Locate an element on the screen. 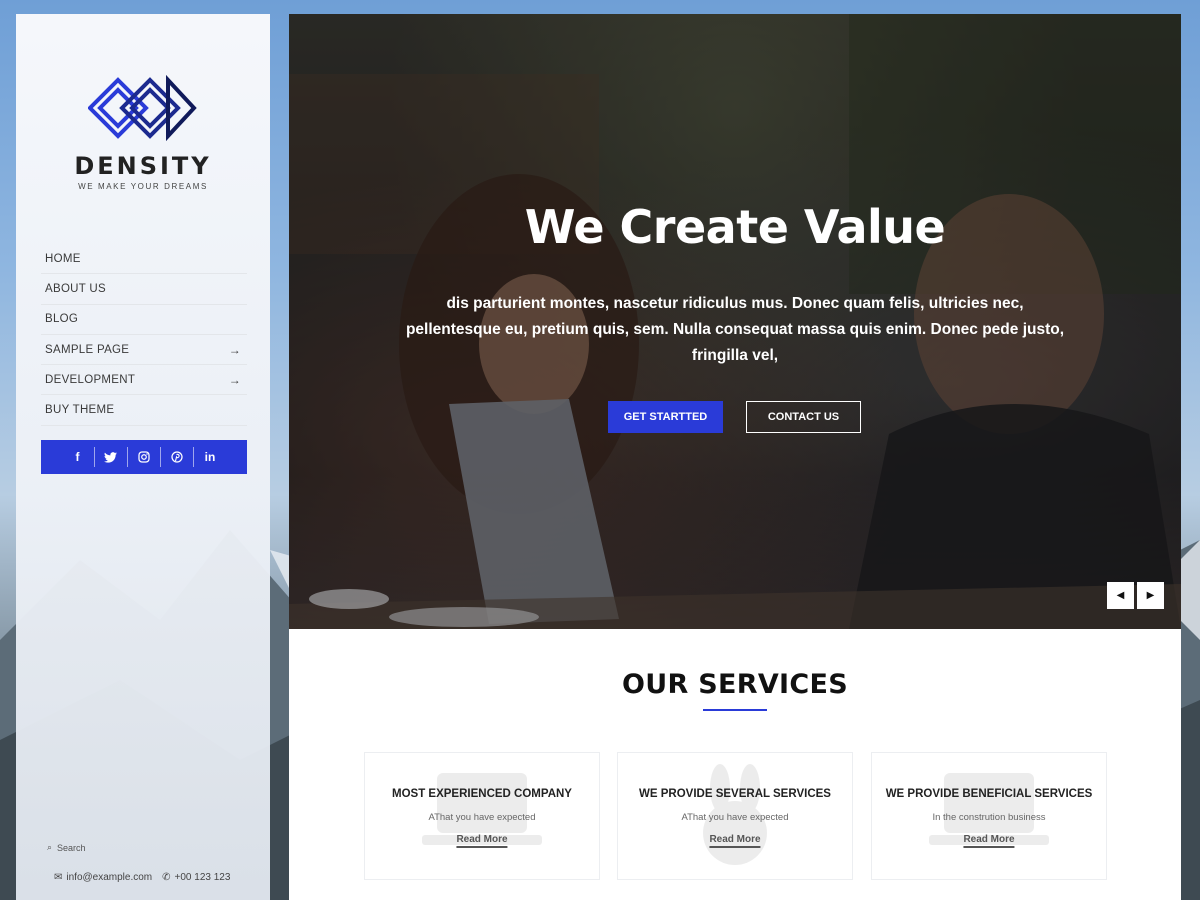 The image size is (1200, 900). contact-info: ✉ info@example.com ✆ +00 123 123 is located at coordinates (142, 877).